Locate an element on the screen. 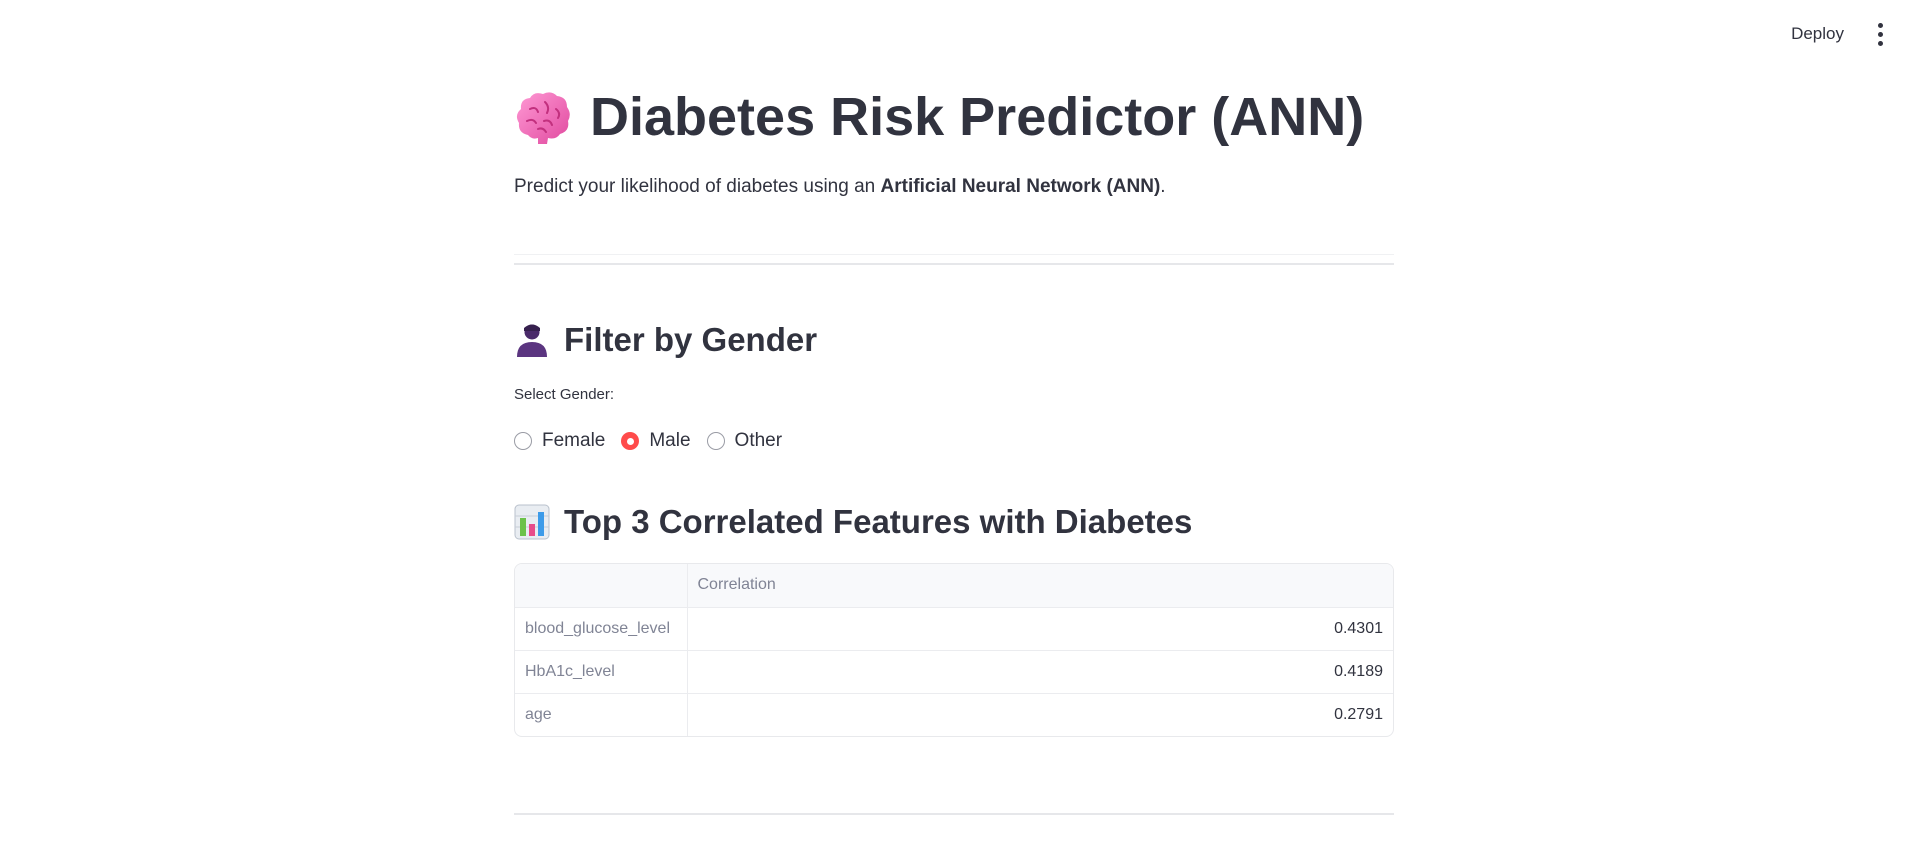 Image resolution: width=1910 pixels, height=863 pixels. row-index-cell: age is located at coordinates (601, 714).